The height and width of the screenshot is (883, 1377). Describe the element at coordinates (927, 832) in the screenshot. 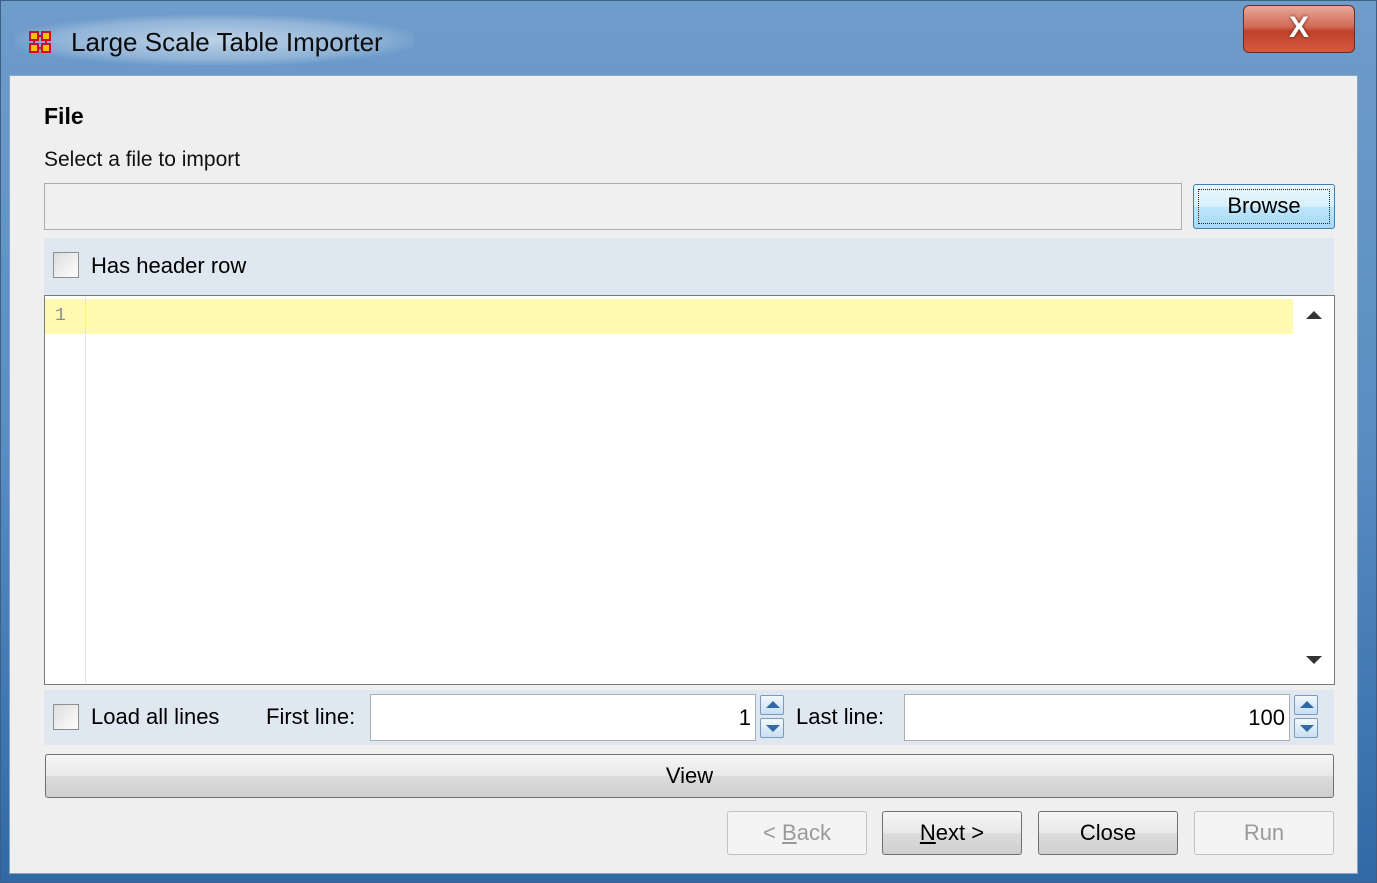

I see `next-mnemonic: N` at that location.